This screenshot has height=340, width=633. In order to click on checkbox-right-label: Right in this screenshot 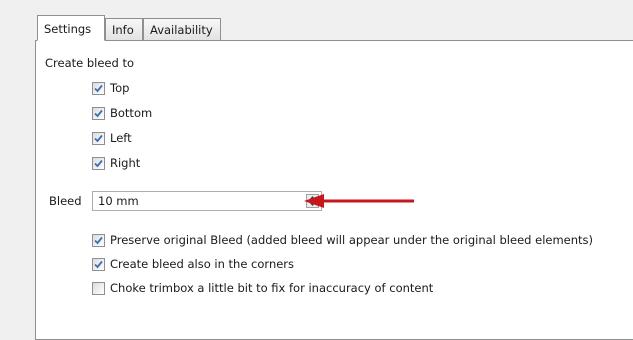, I will do `click(125, 163)`.